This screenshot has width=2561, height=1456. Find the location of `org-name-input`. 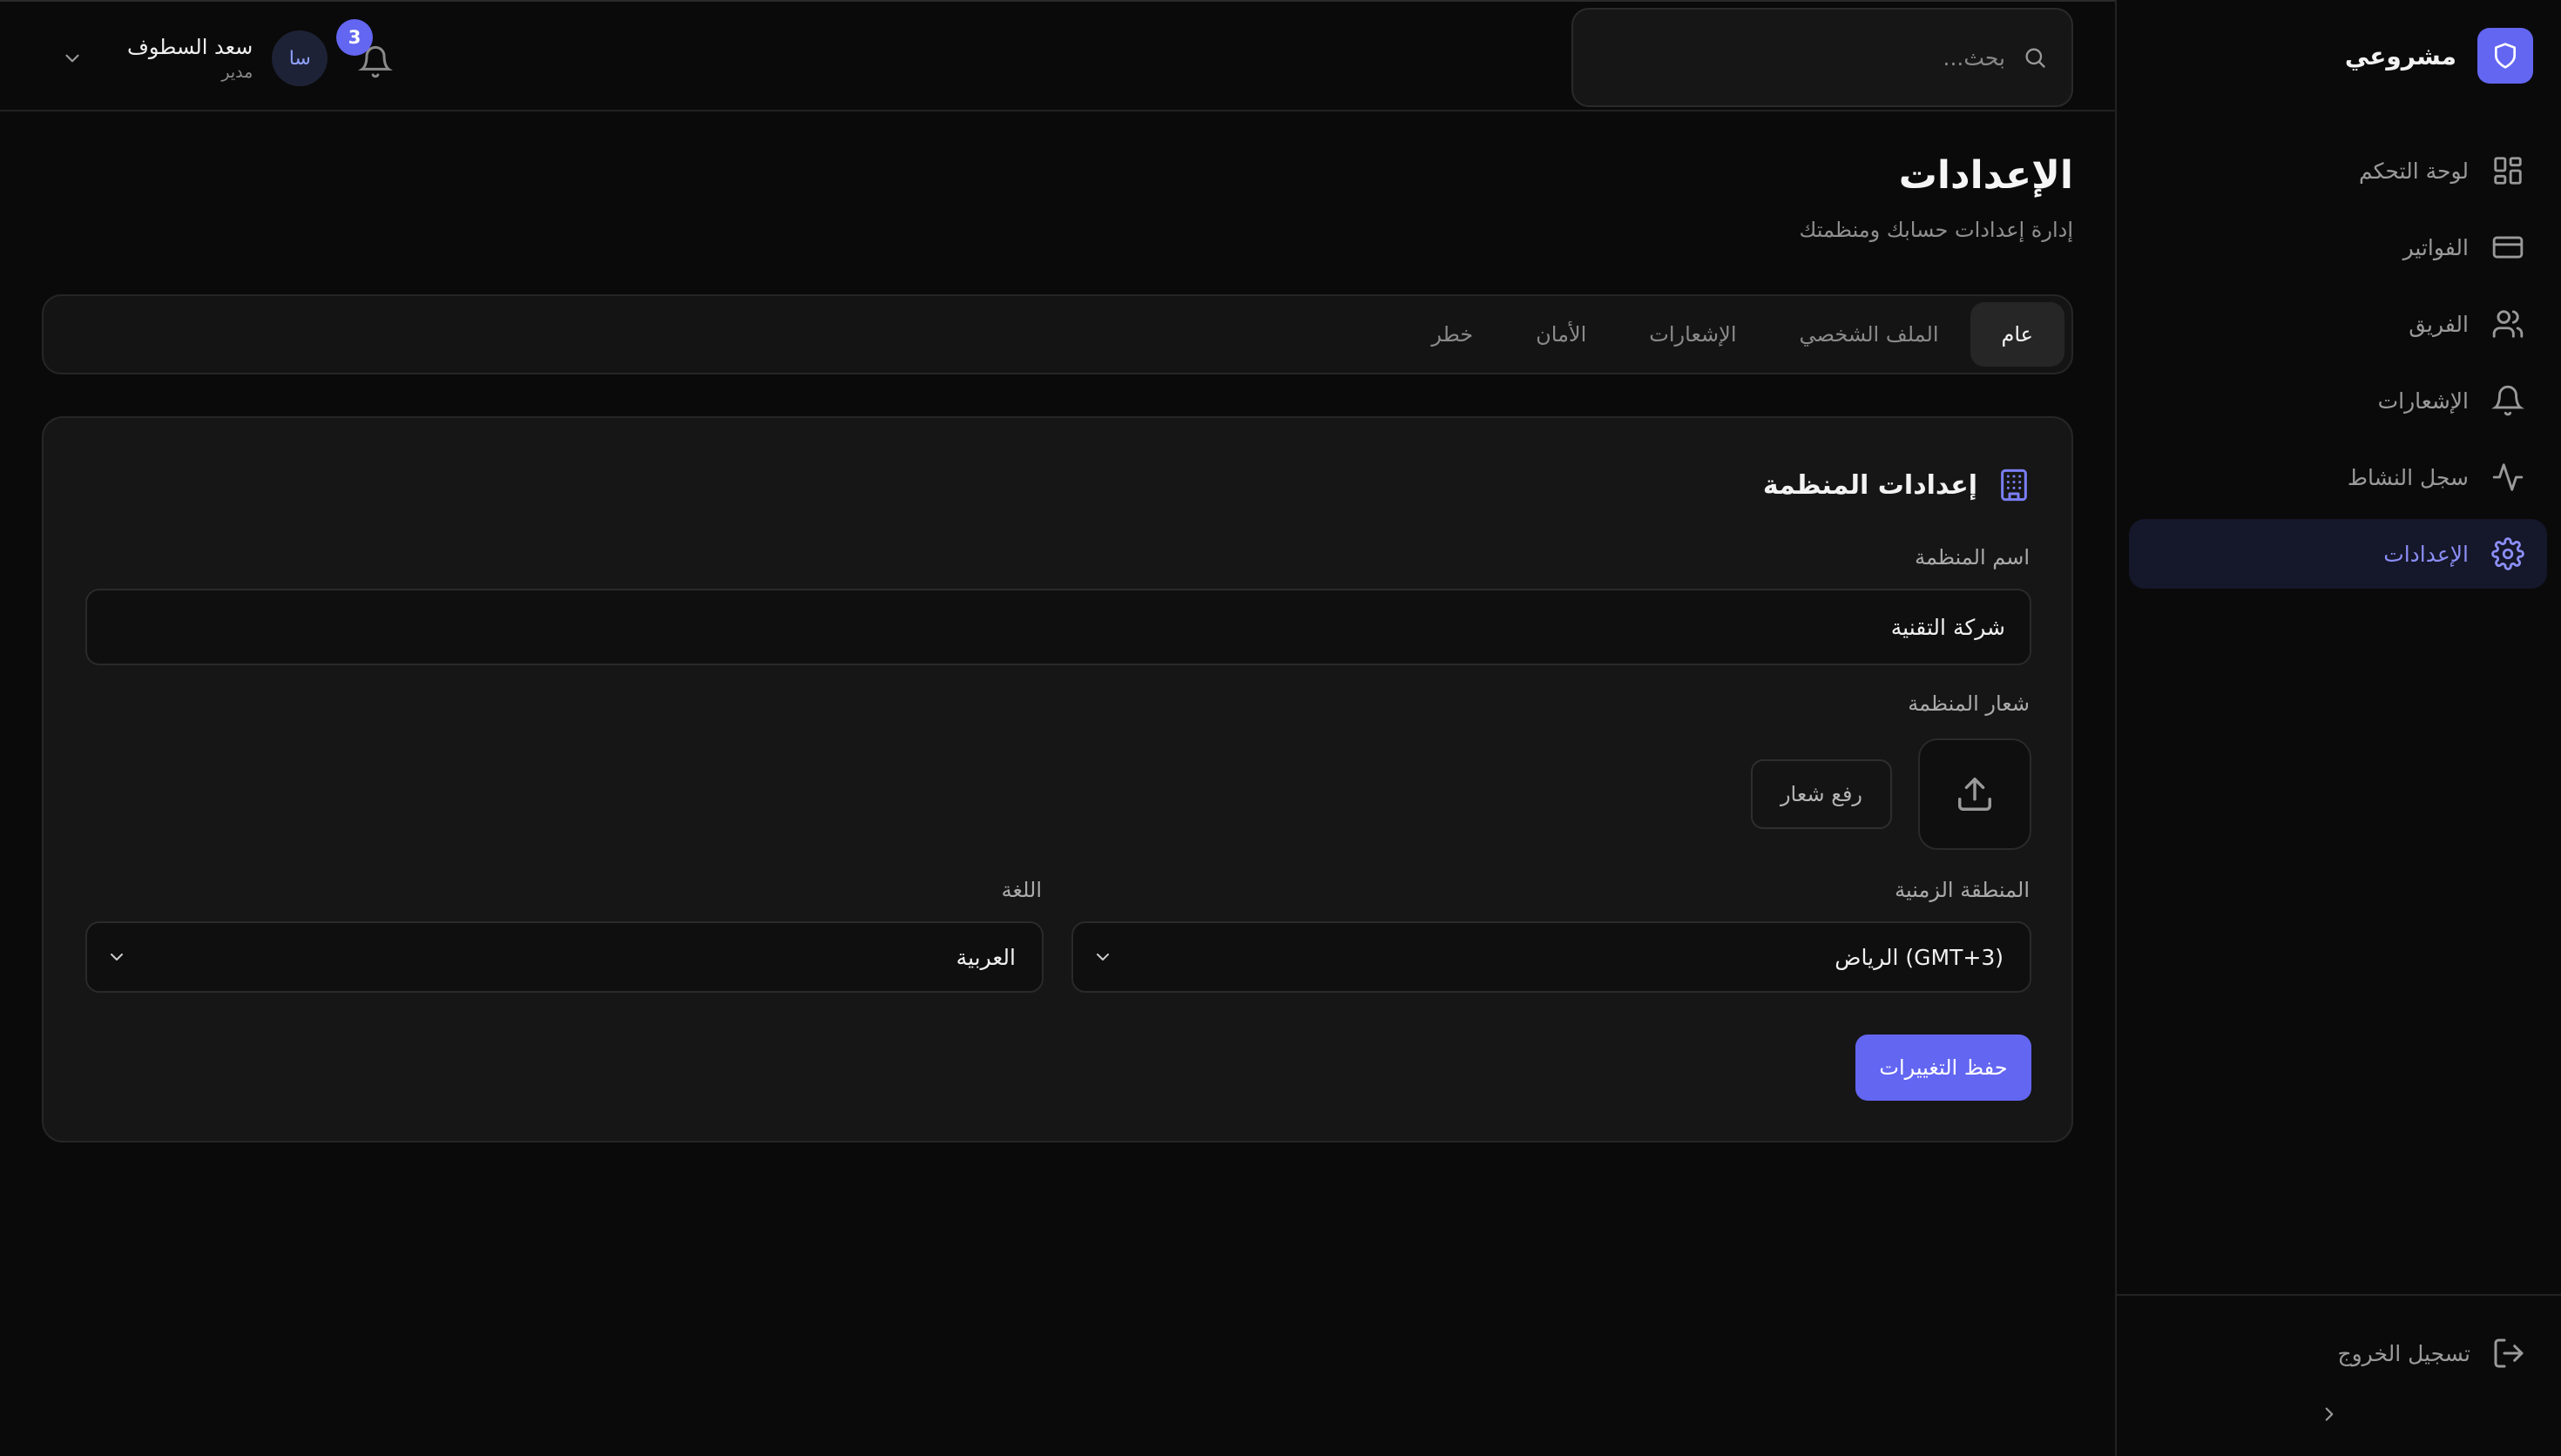

org-name-input is located at coordinates (1058, 627).